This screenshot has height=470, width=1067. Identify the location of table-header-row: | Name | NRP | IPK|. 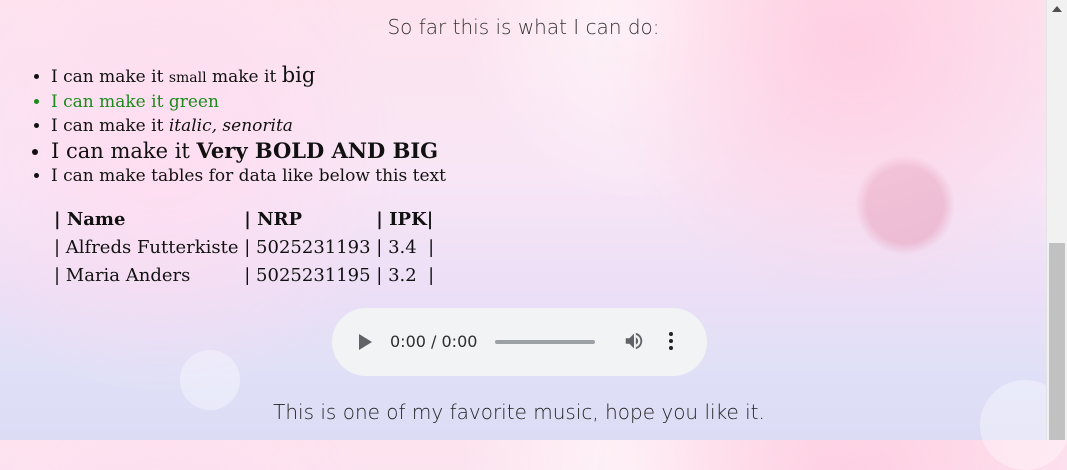
(244, 219).